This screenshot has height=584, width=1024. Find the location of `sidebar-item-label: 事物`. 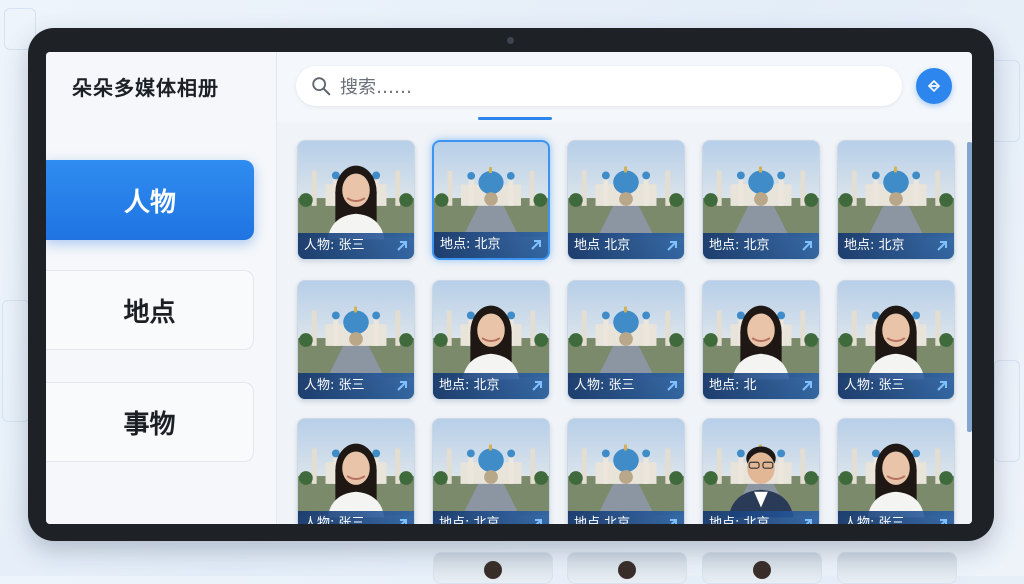

sidebar-item-label: 事物 is located at coordinates (149, 424).